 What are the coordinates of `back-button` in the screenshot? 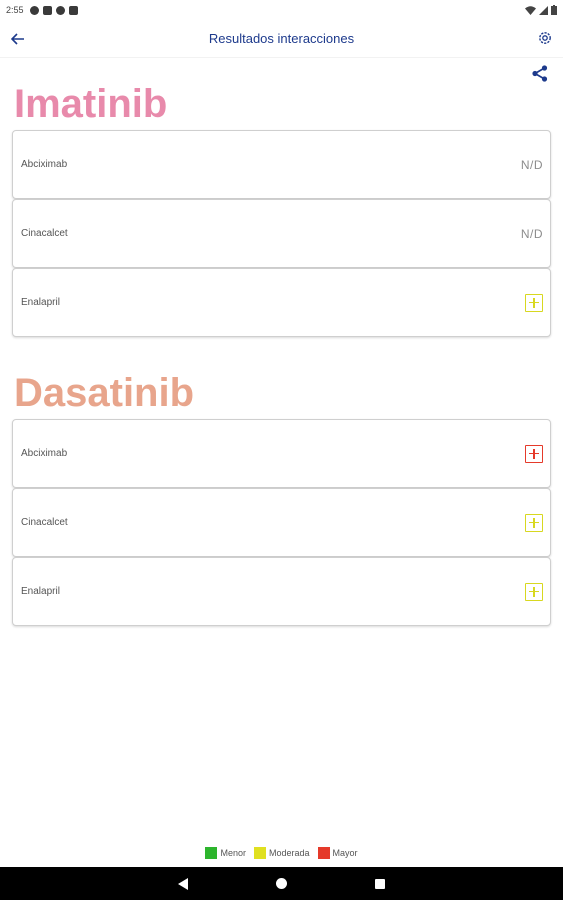 It's located at (18, 39).